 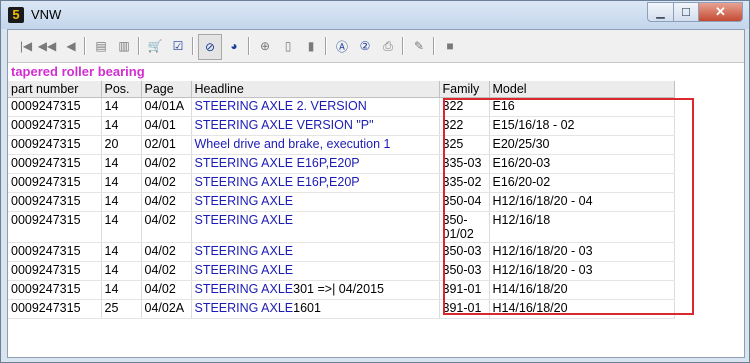 I want to click on minimize-button: ▁, so click(x=660, y=12).